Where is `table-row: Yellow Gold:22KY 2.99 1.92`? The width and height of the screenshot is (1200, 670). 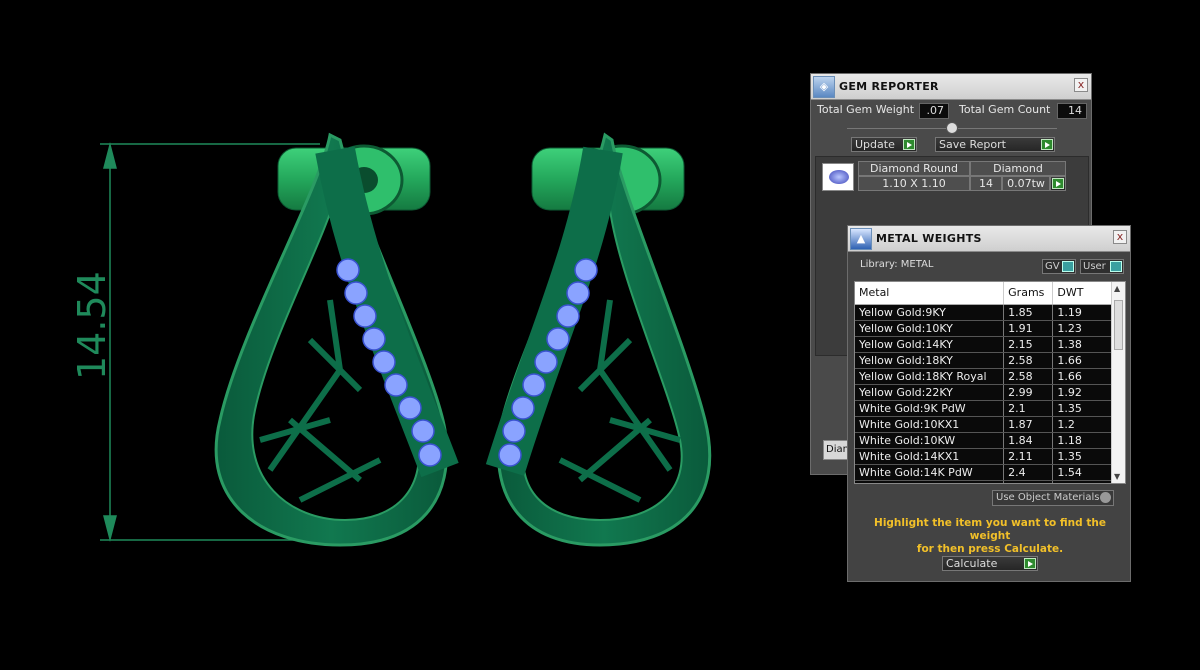
table-row: Yellow Gold:22KY 2.99 1.92 is located at coordinates (983, 392).